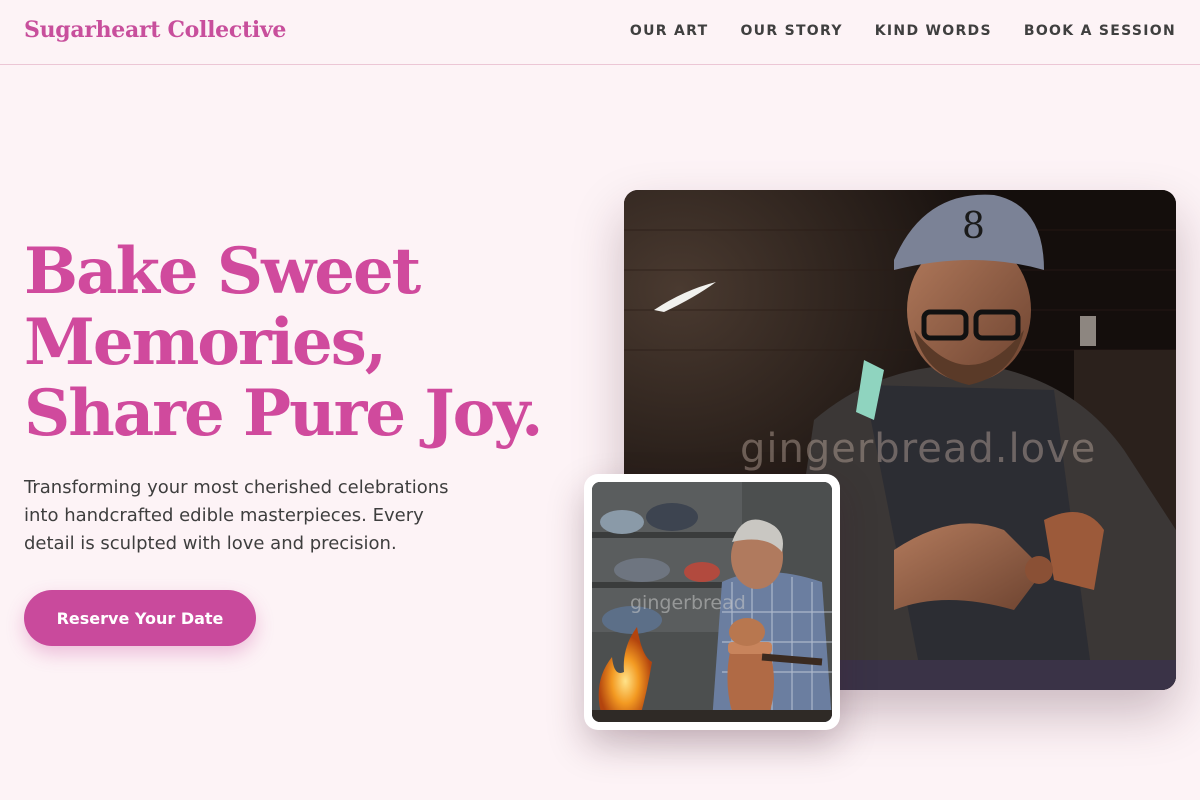 This screenshot has width=1200, height=800. I want to click on nav-kind-words: KIND WORDS, so click(933, 31).